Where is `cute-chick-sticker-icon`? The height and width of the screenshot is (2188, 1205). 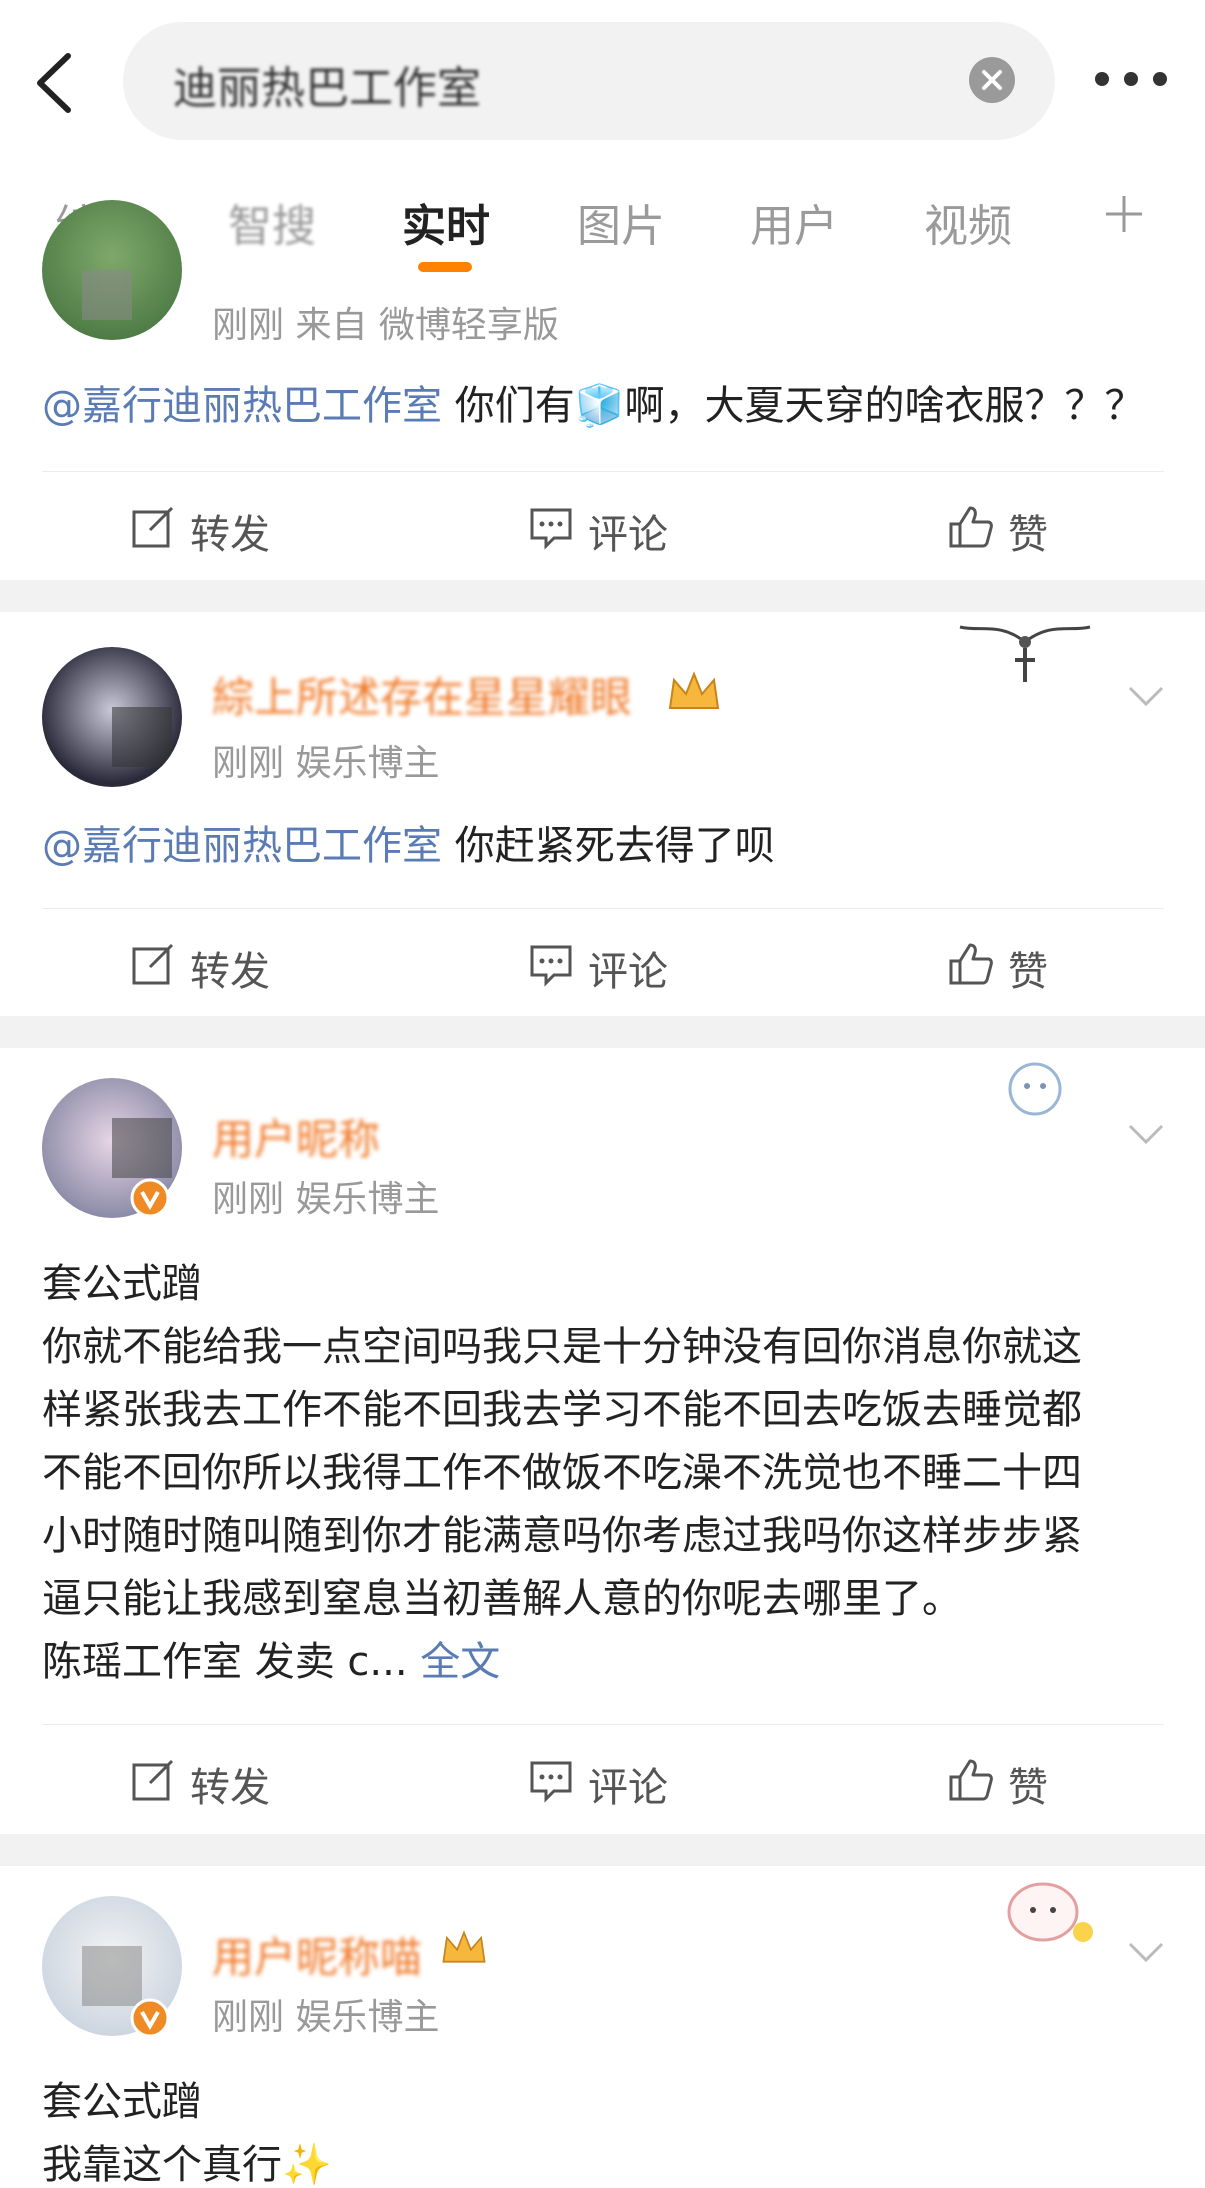 cute-chick-sticker-icon is located at coordinates (1050, 1912).